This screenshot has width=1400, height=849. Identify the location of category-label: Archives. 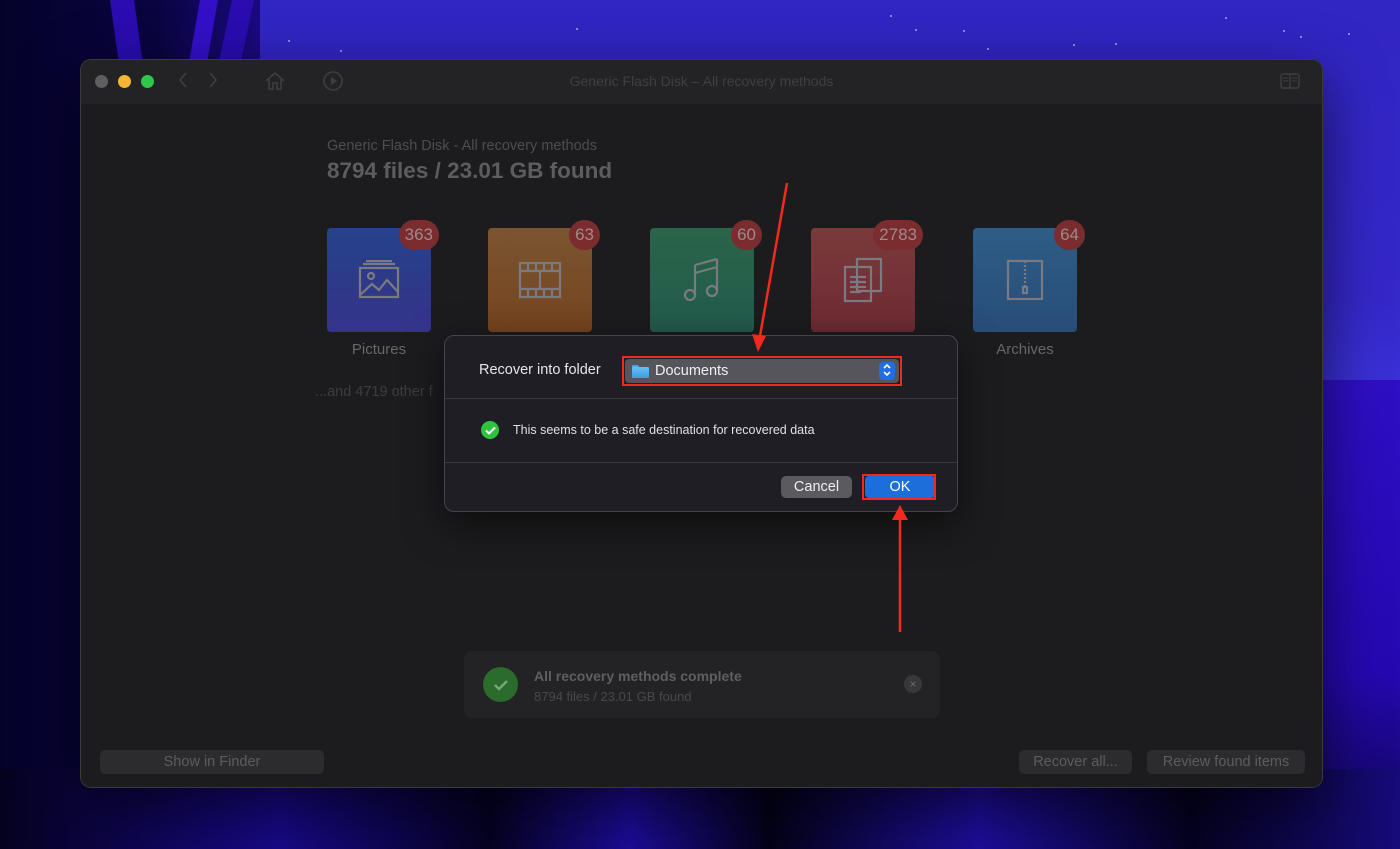
(1025, 349).